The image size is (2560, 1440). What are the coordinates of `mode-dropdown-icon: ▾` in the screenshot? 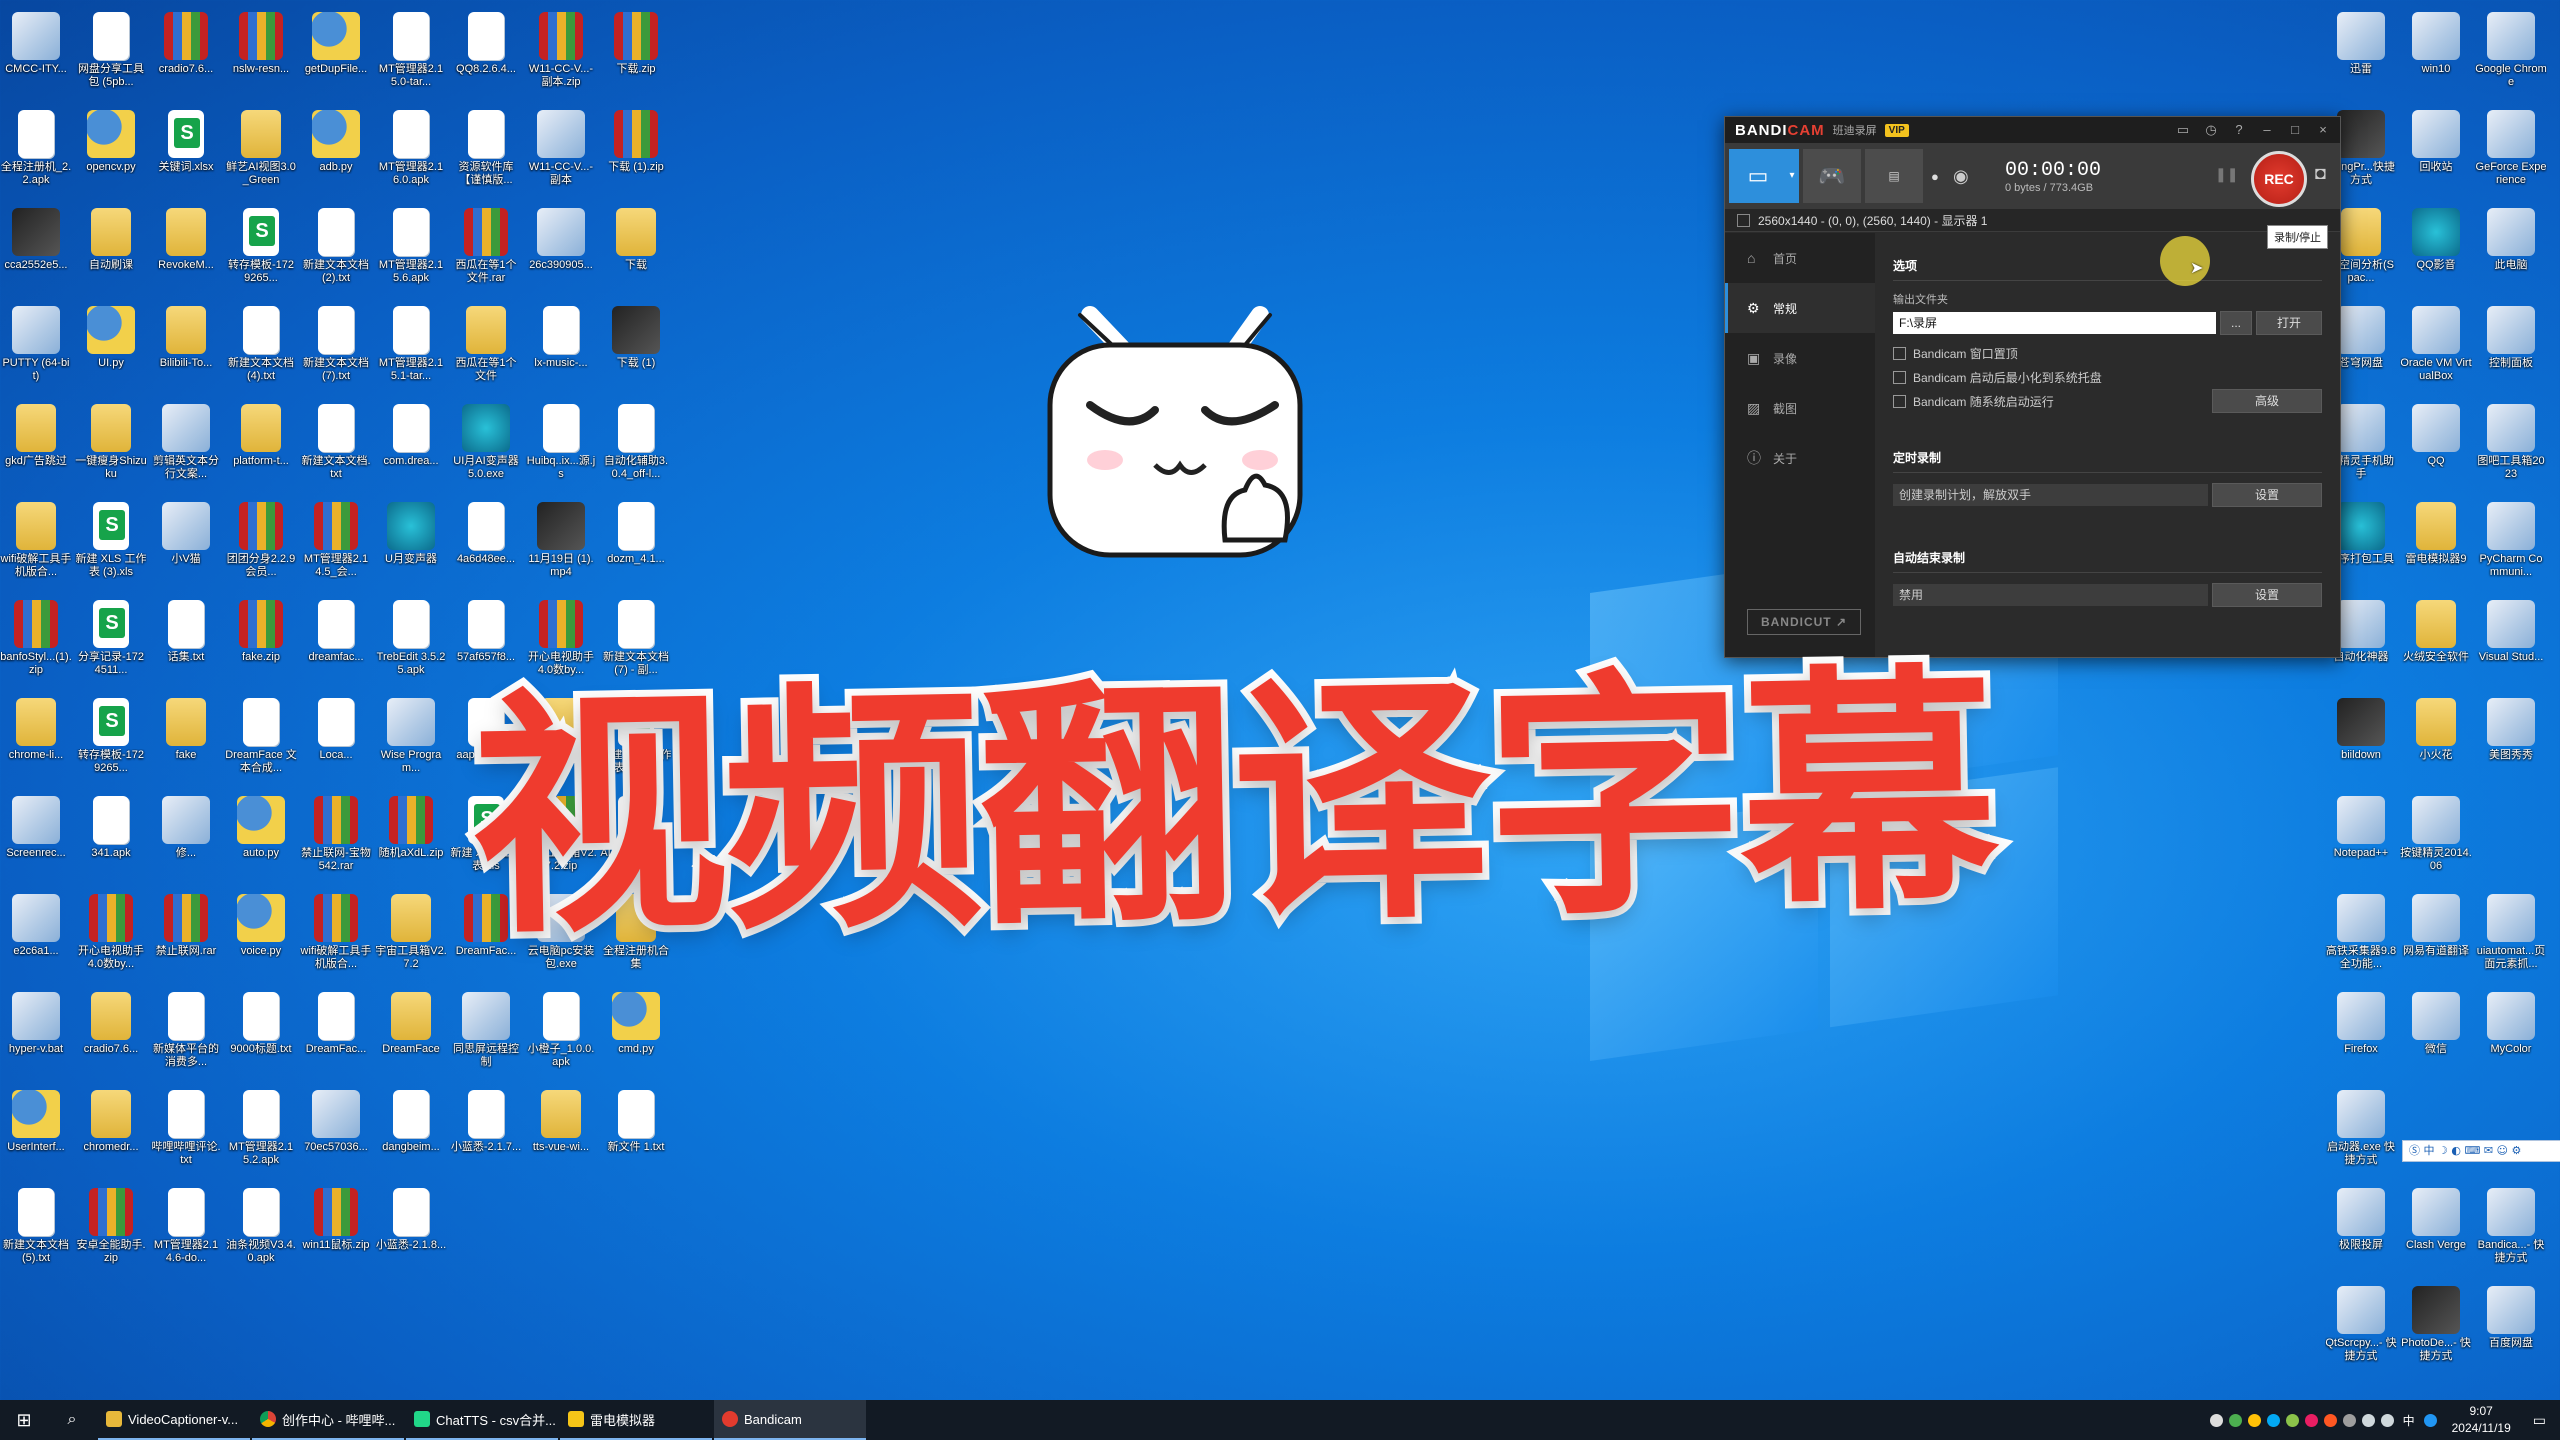 It's located at (1792, 176).